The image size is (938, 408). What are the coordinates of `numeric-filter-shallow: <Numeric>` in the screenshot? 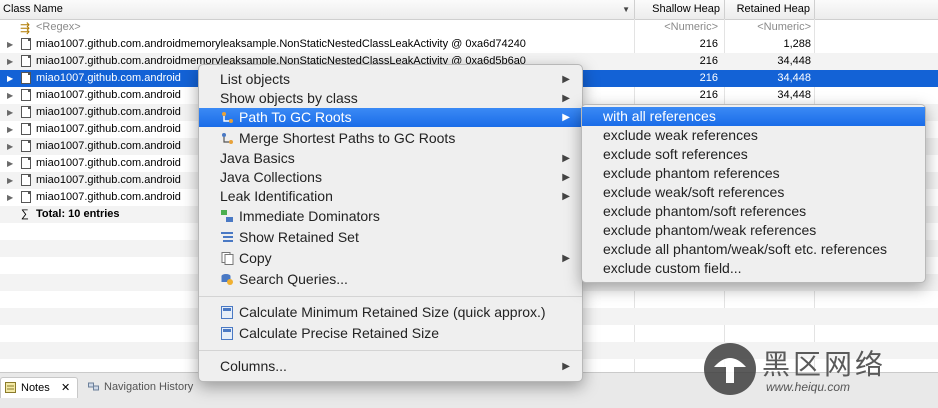 It's located at (680, 27).